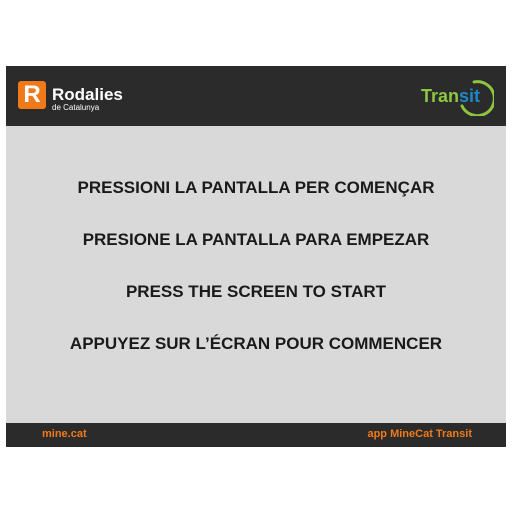 Image resolution: width=512 pixels, height=512 pixels. I want to click on footer-website: mine.cat, so click(64, 434).